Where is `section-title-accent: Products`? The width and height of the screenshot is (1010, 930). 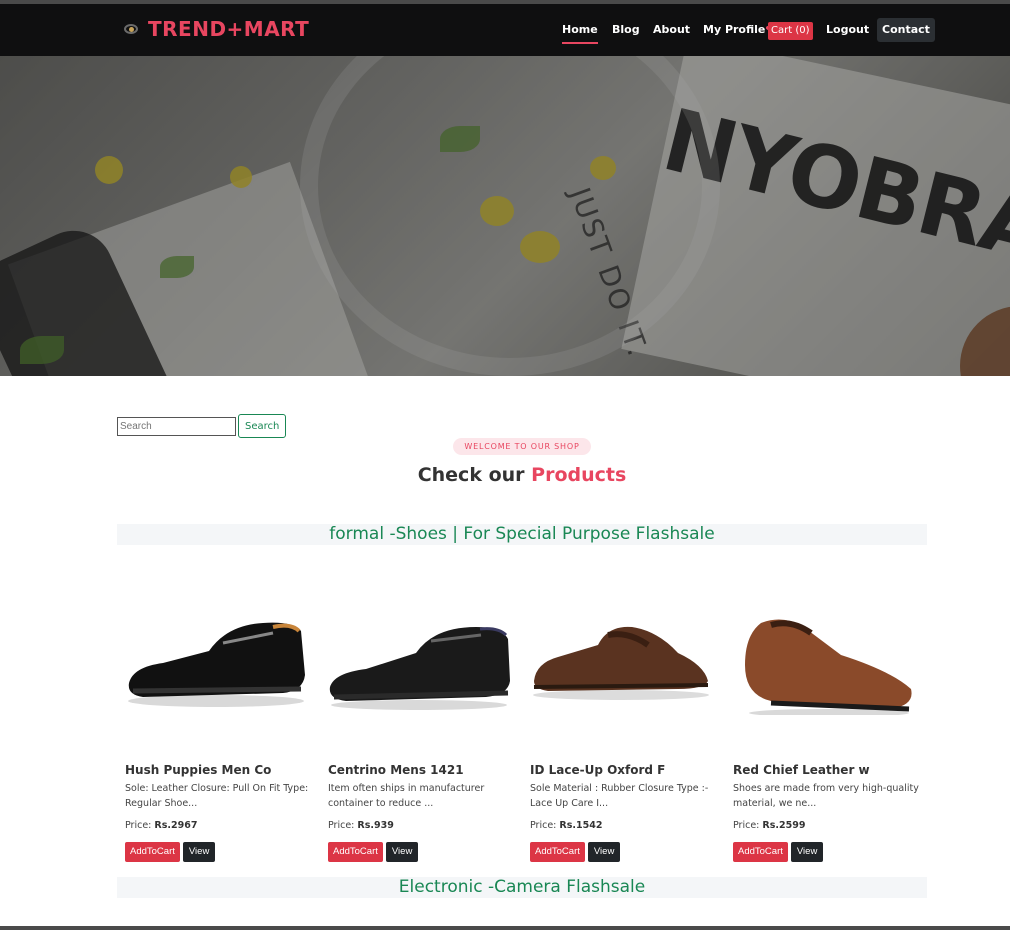 section-title-accent: Products is located at coordinates (579, 475).